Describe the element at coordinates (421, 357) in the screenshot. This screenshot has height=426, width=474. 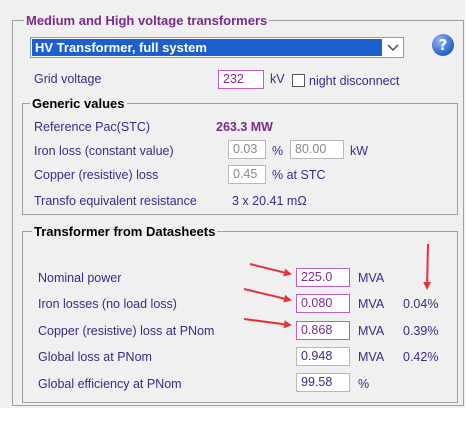
I see `global-loss-pct: 0.42%` at that location.